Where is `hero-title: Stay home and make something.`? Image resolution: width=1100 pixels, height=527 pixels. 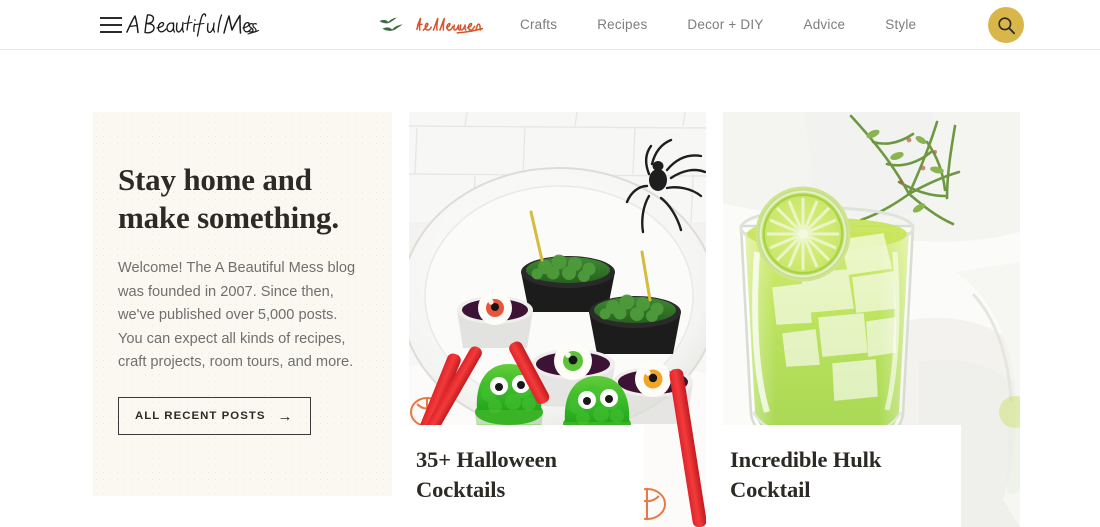 hero-title: Stay home and make something. is located at coordinates (228, 198).